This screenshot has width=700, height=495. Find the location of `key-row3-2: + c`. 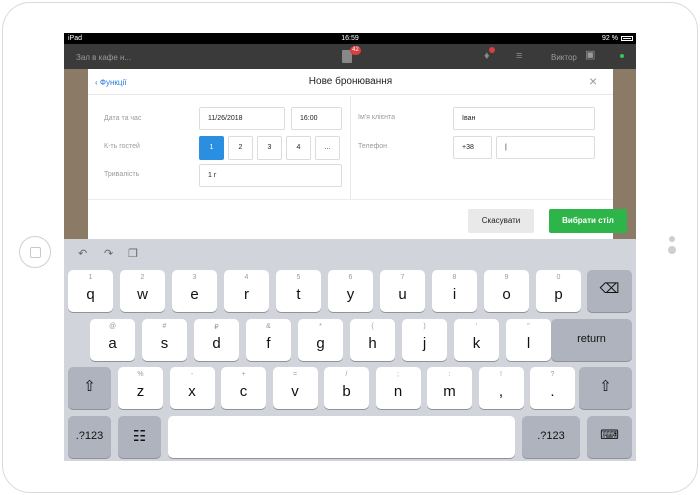

key-row3-2: + c is located at coordinates (243, 388).